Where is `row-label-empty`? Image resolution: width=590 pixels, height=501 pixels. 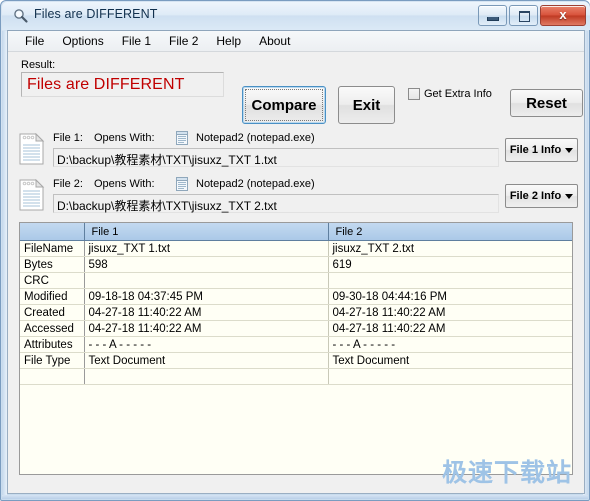
row-label-empty is located at coordinates (52, 376).